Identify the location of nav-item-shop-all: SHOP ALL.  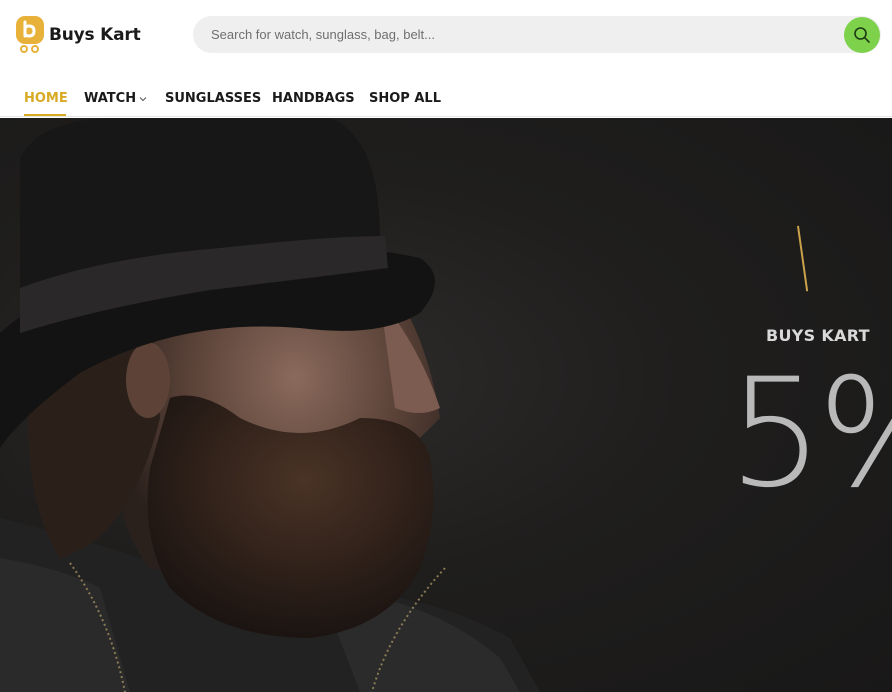
(405, 98).